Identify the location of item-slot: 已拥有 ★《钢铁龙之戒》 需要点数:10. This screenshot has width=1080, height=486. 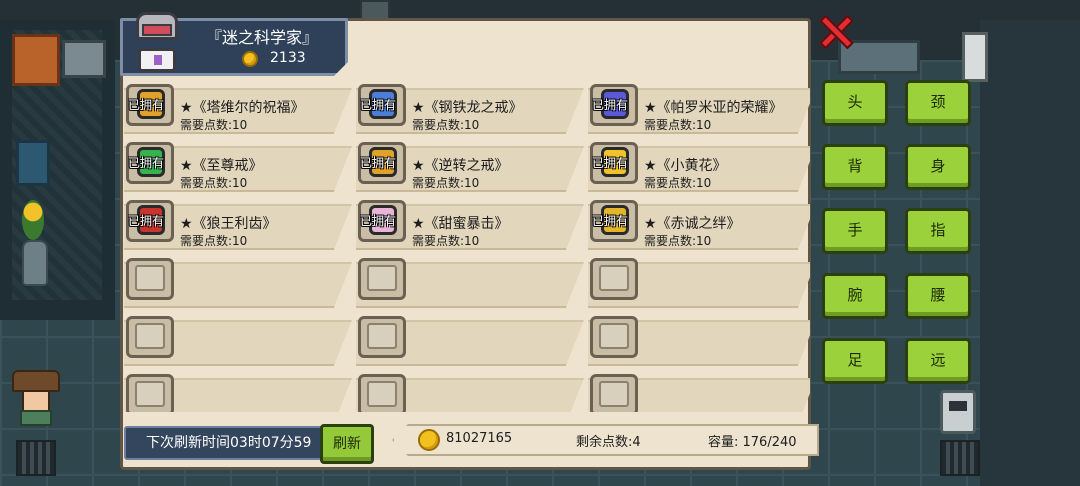
(470, 108).